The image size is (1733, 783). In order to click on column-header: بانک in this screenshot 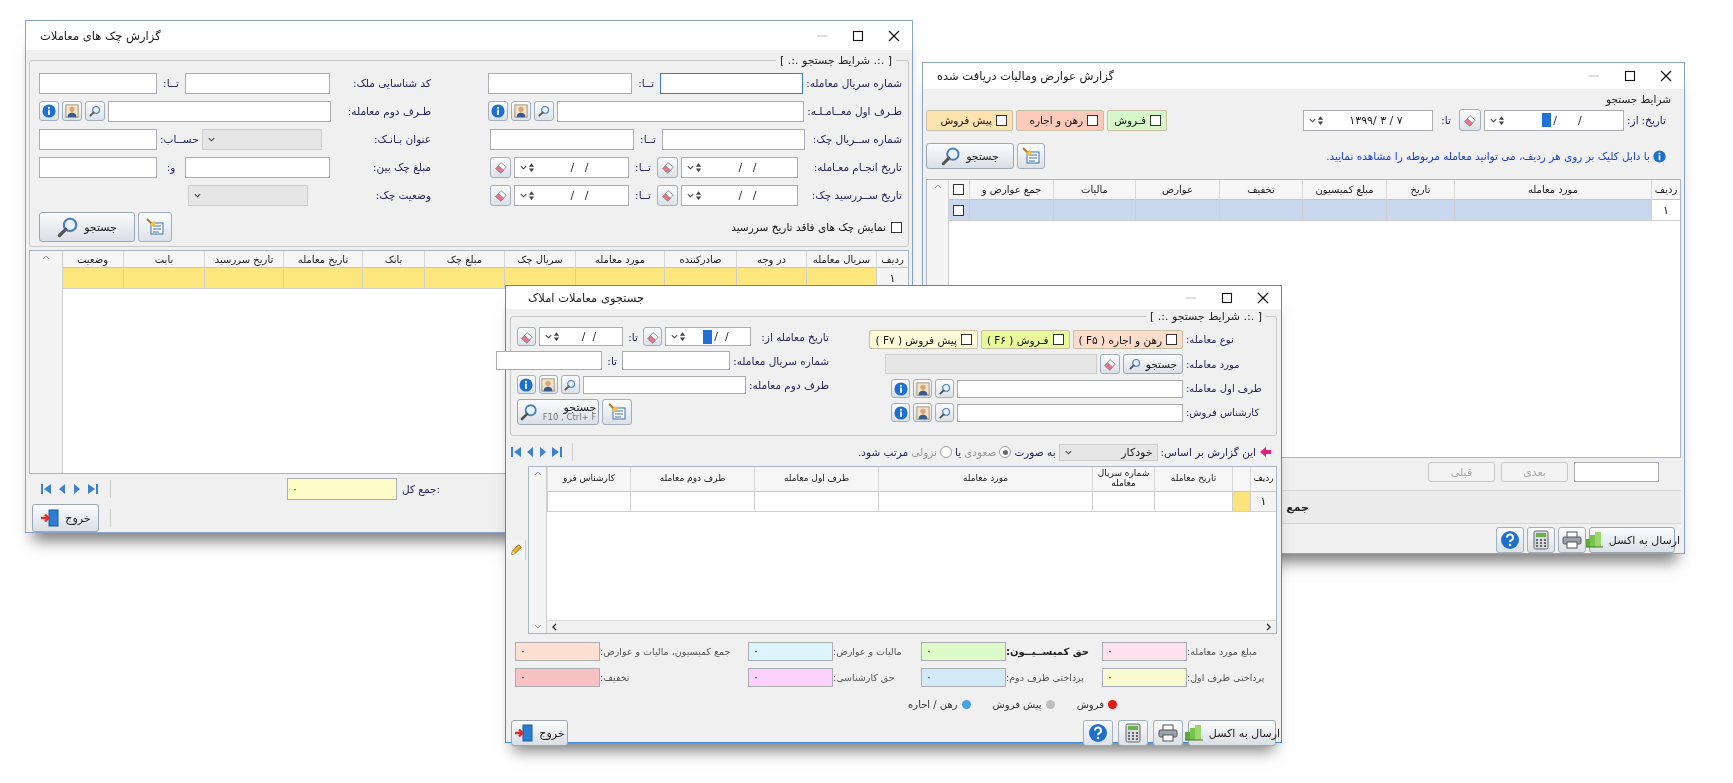, I will do `click(393, 259)`.